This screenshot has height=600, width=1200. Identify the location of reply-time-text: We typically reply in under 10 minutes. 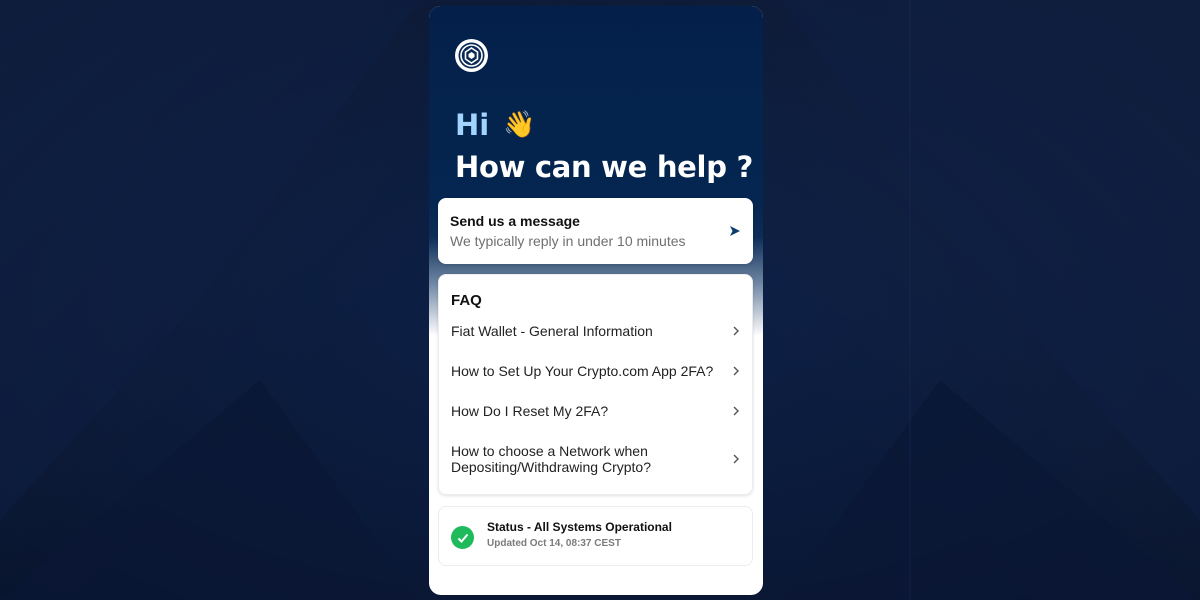
(568, 241).